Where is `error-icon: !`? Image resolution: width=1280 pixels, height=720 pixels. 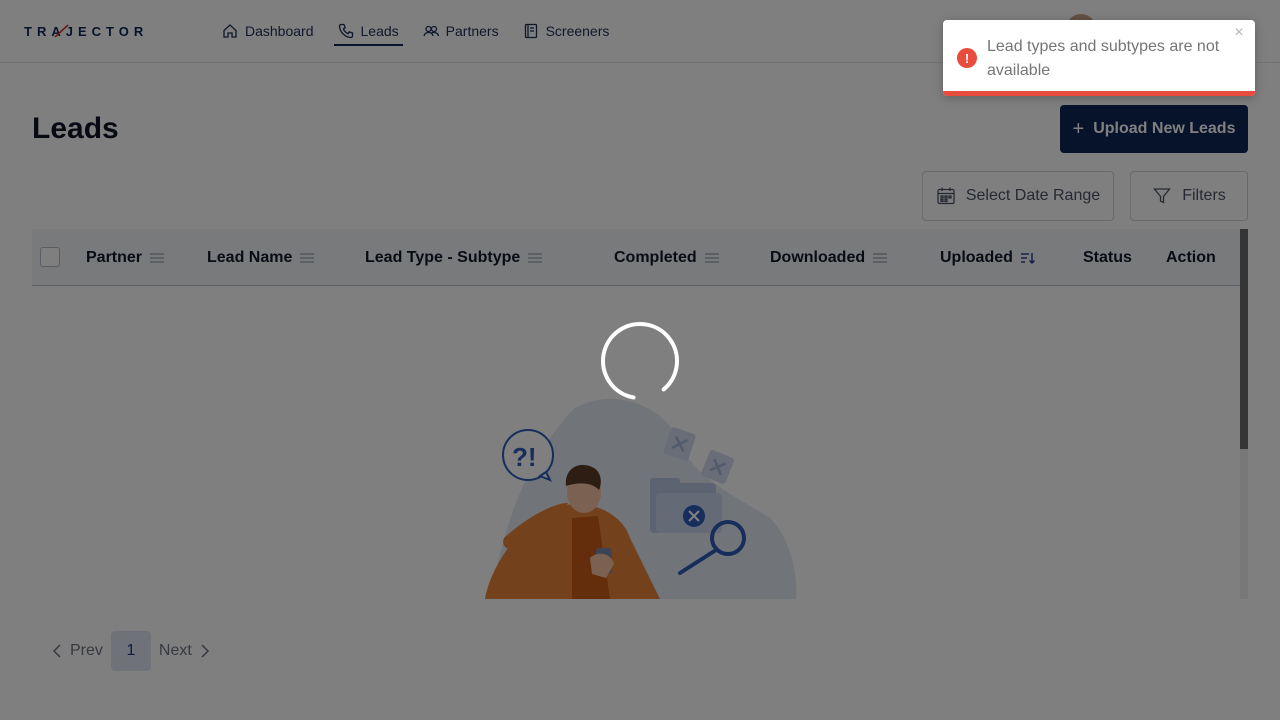
error-icon: ! is located at coordinates (967, 58).